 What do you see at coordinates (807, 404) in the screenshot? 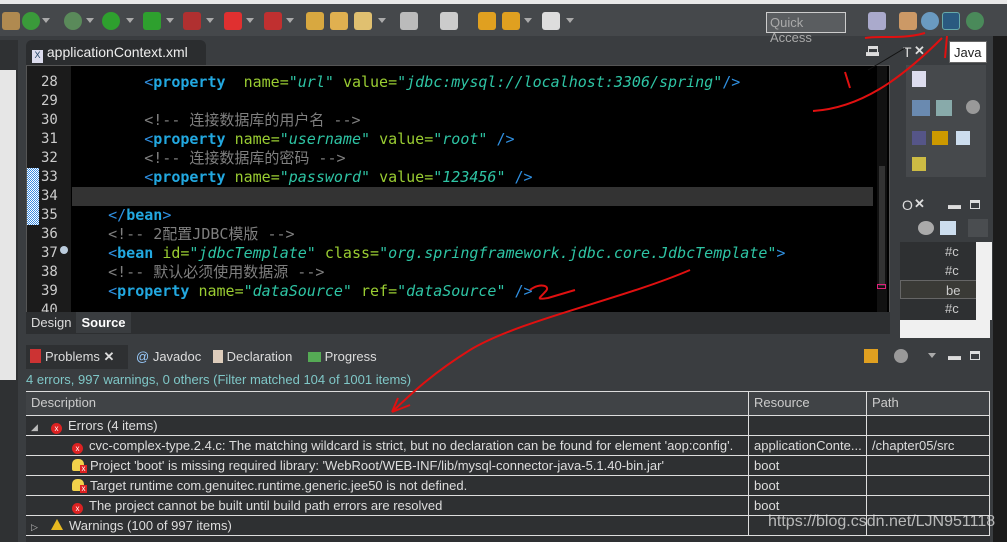
I see `column-resource: Resource` at bounding box center [807, 404].